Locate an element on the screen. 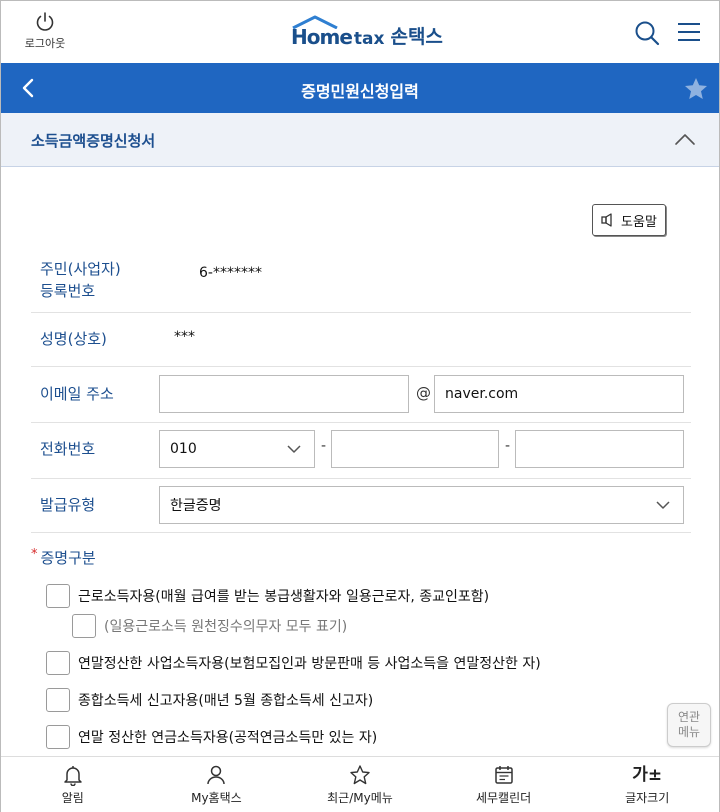 Image resolution: width=720 pixels, height=812 pixels. resident-number-label: 주민(사업자) 등록번호 is located at coordinates (80, 280).